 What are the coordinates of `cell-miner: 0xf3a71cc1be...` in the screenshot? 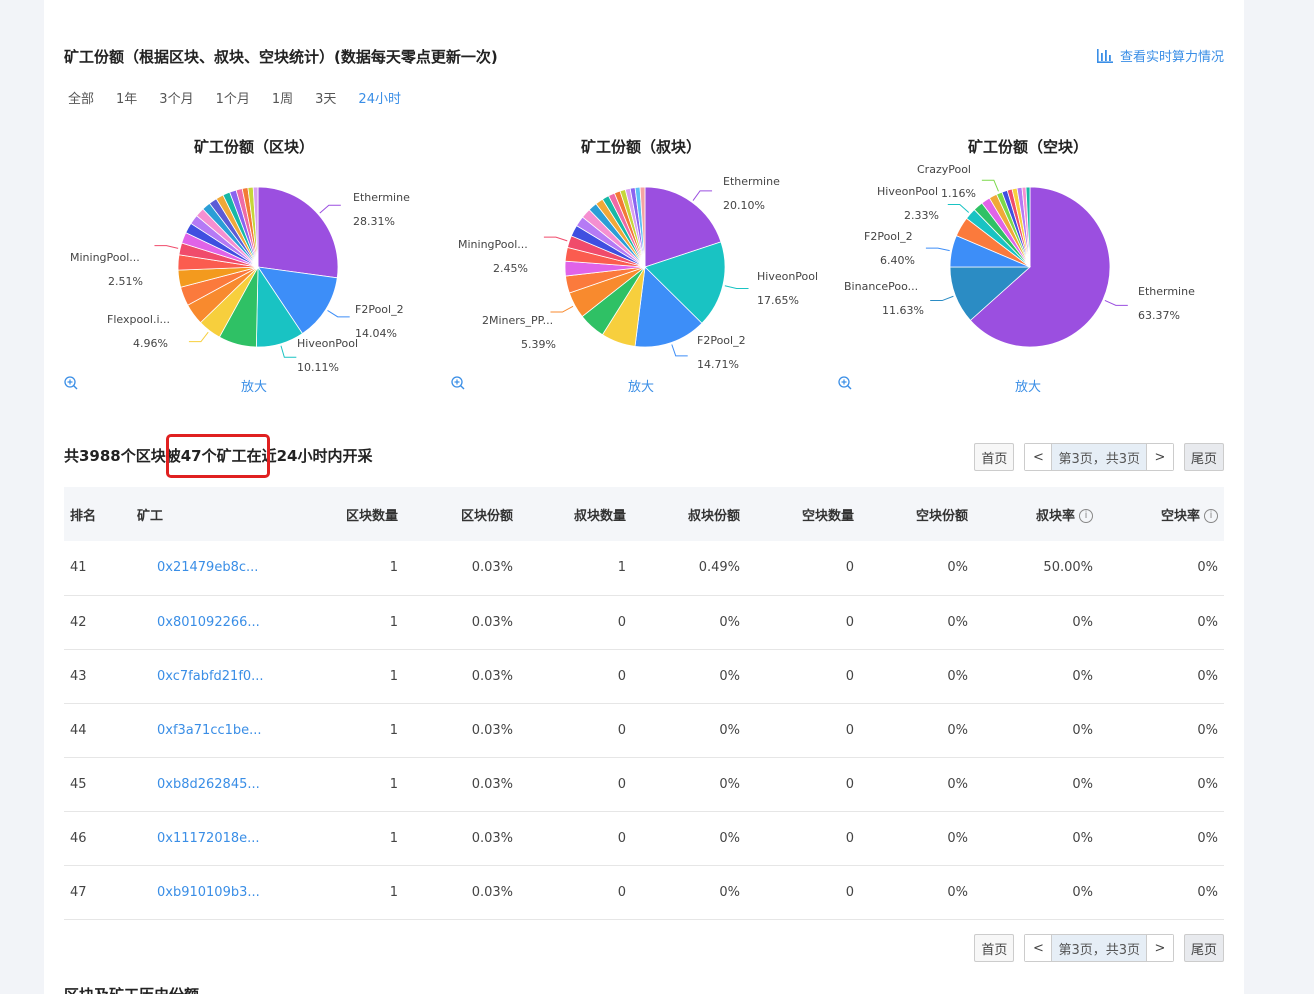 It's located at (201, 730).